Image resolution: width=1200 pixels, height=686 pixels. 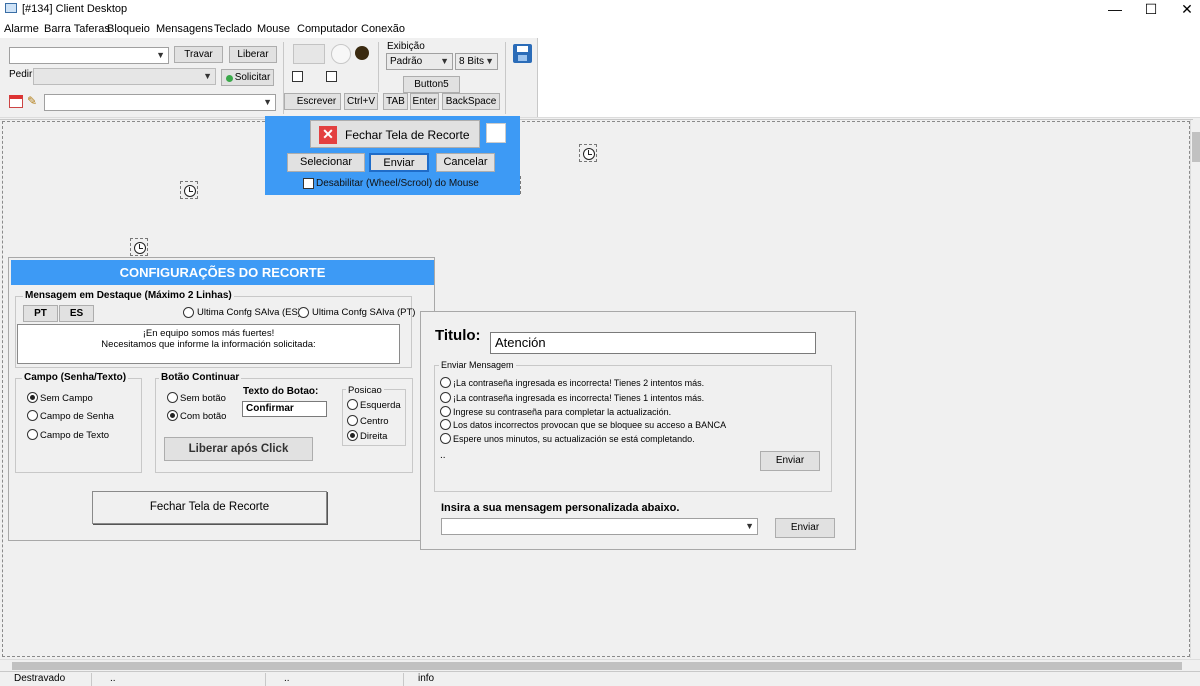 I want to click on travar-button: Travar, so click(x=198, y=54).